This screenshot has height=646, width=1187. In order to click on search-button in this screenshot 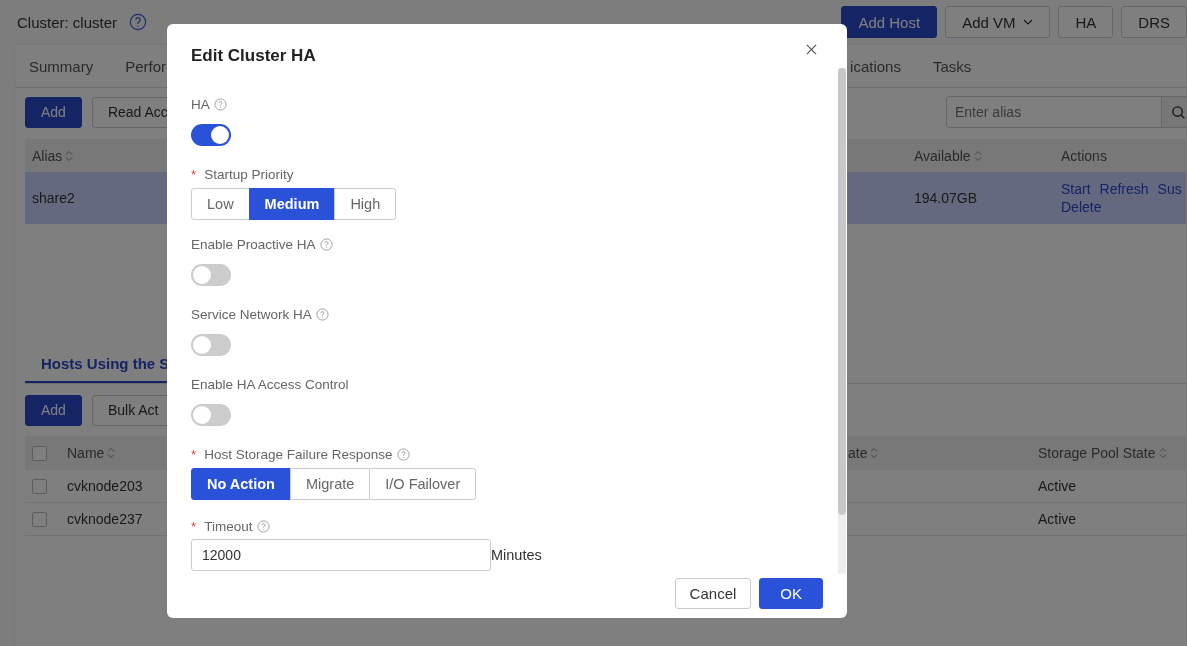, I will do `click(1174, 112)`.